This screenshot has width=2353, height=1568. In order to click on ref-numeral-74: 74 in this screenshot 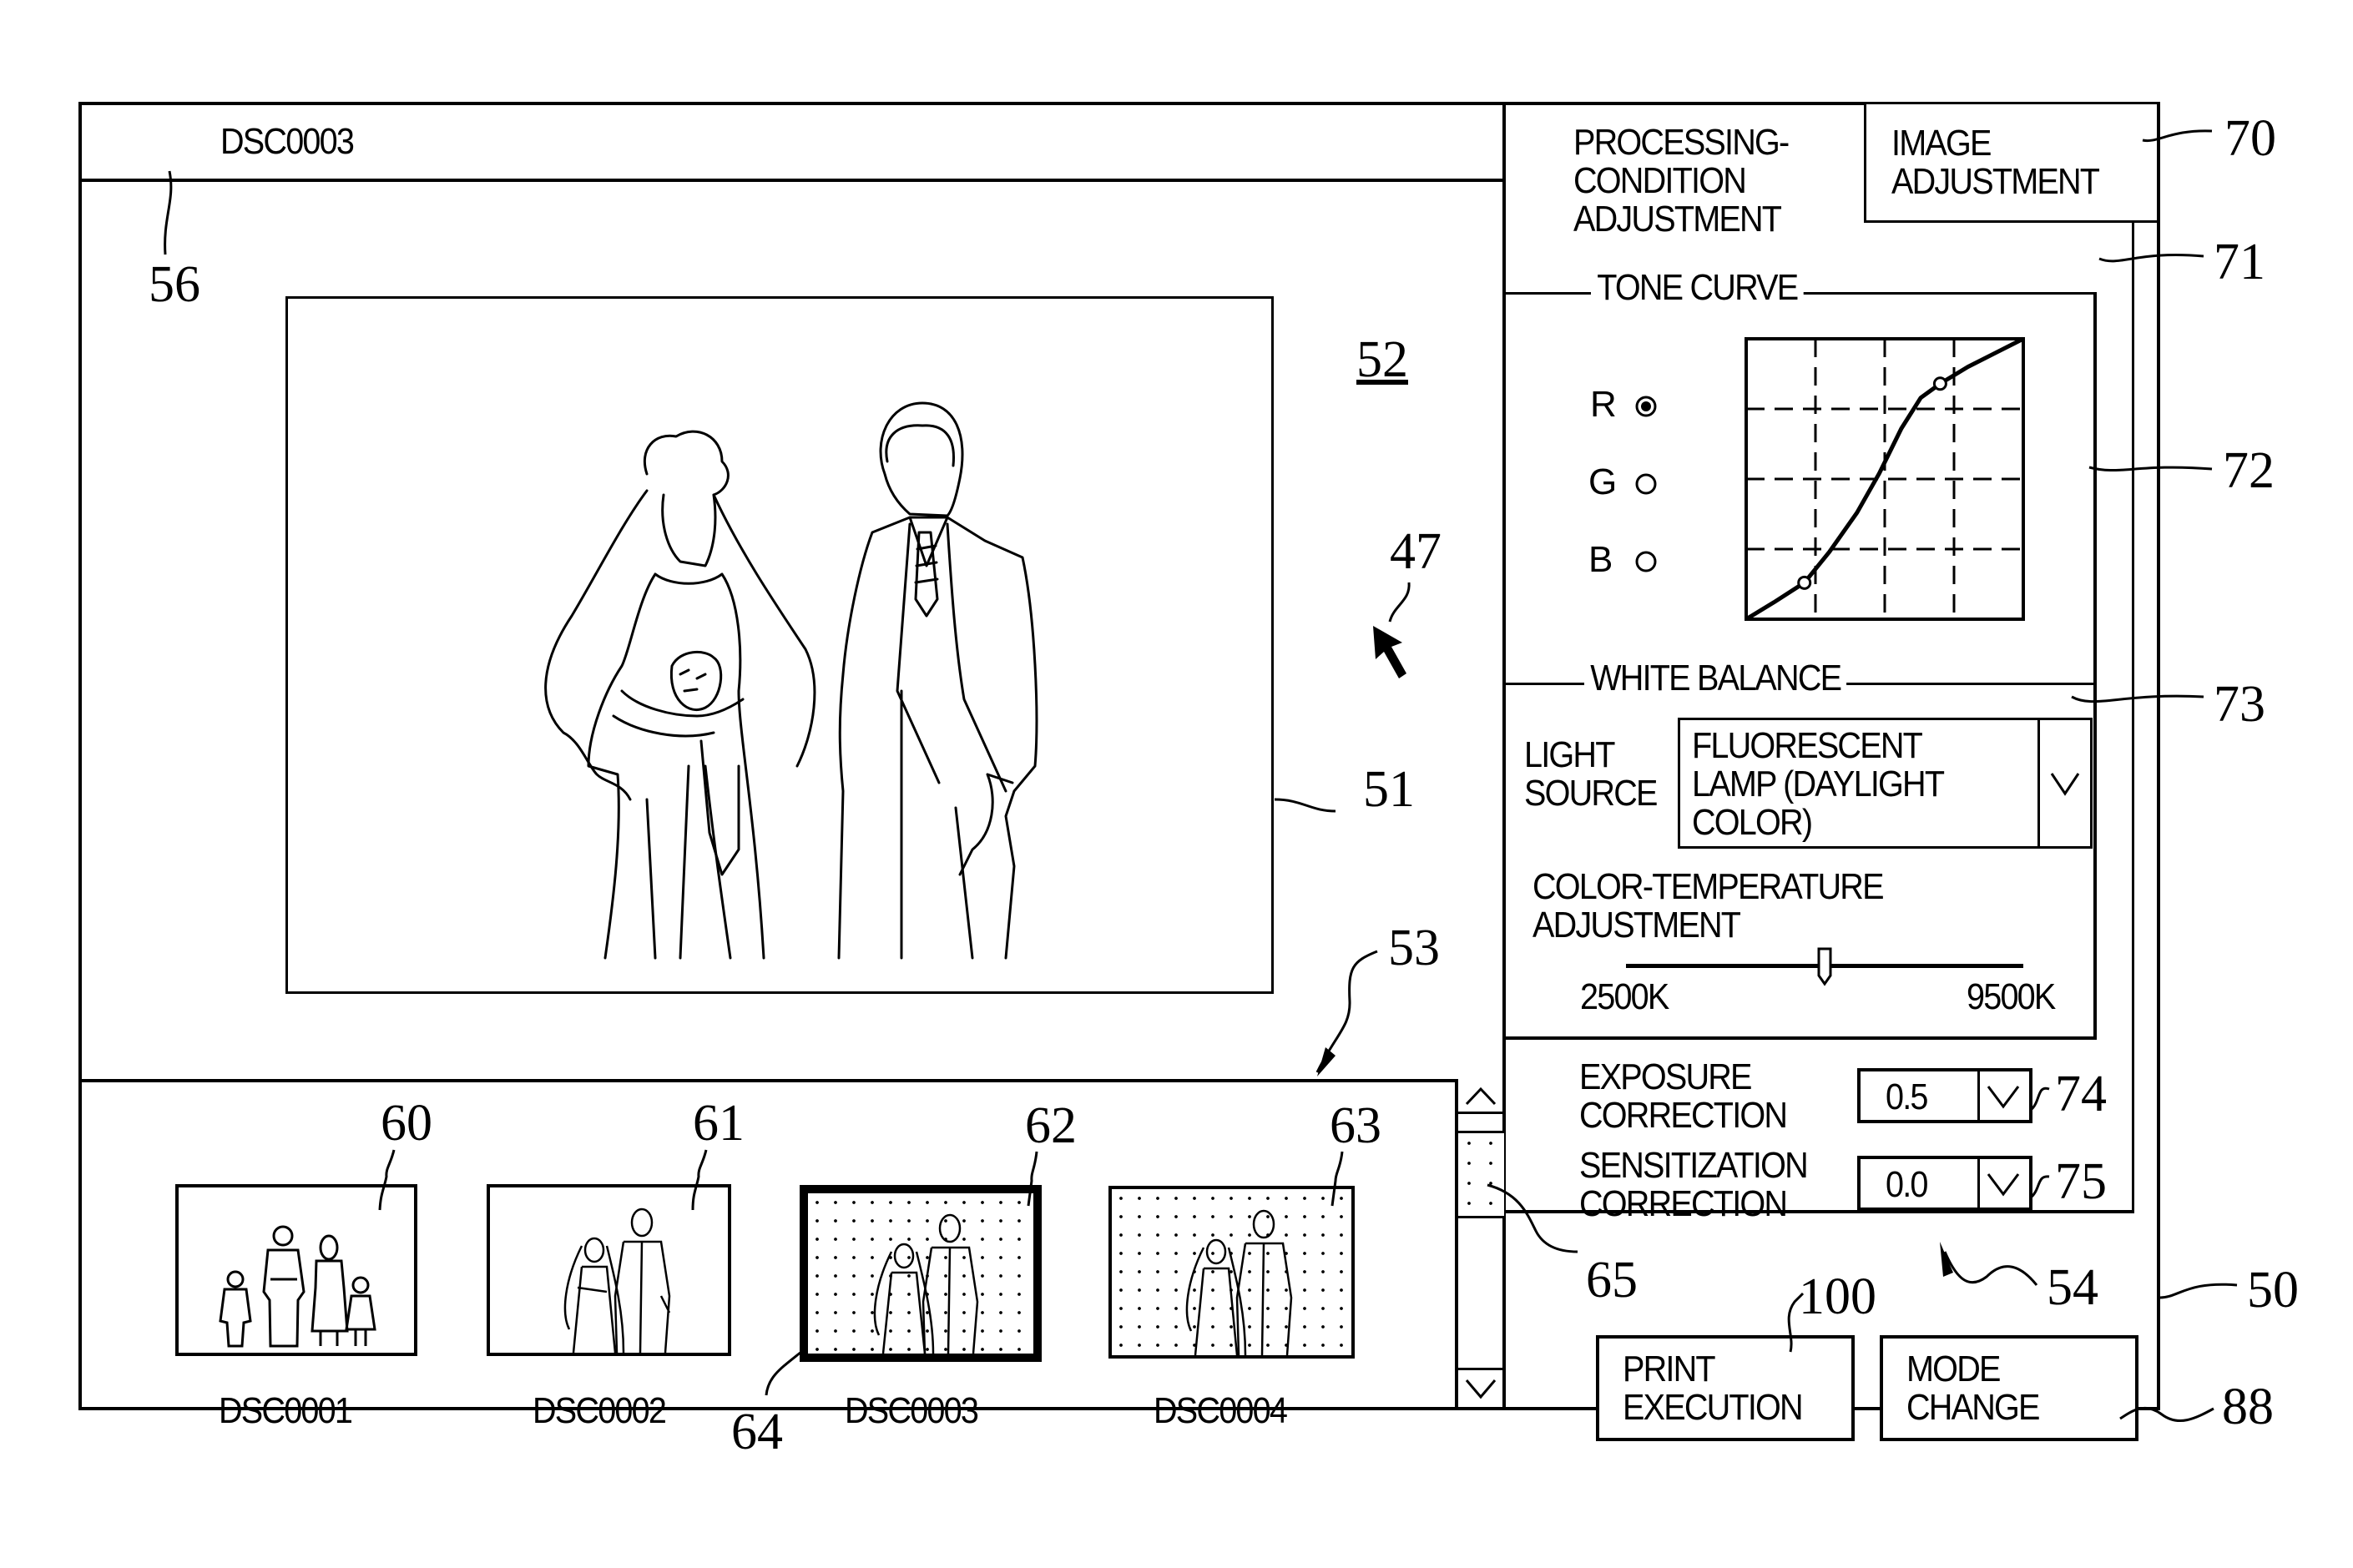, I will do `click(2081, 1094)`.